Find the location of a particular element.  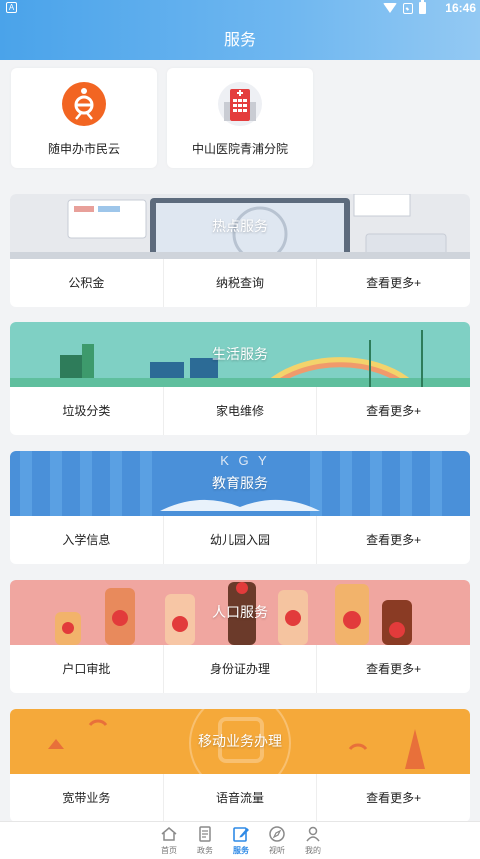

section-title: 人口服务 is located at coordinates (240, 612).